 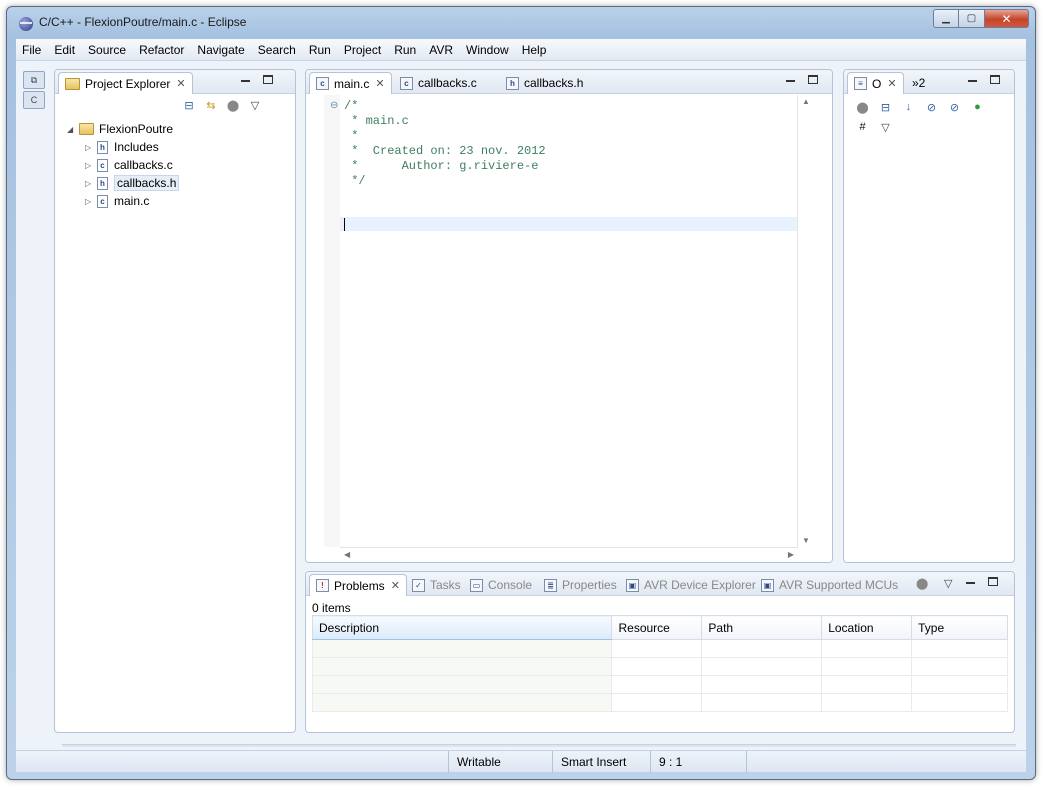 I want to click on project-name: FlexionPoutre, so click(x=136, y=129).